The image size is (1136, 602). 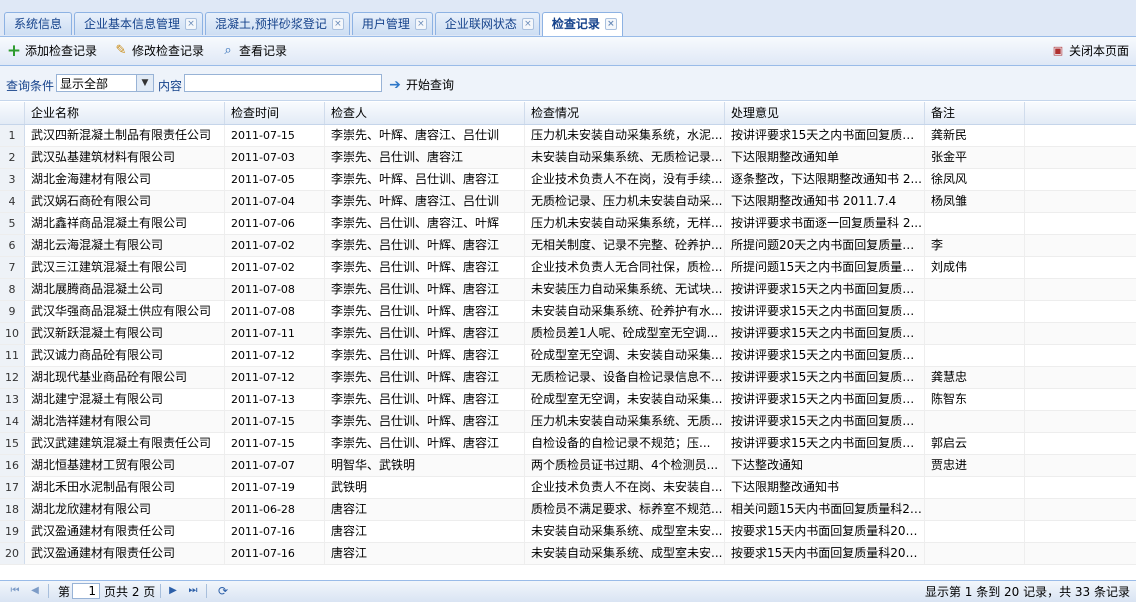 I want to click on table-cell: 2011-07-19, so click(x=275, y=487).